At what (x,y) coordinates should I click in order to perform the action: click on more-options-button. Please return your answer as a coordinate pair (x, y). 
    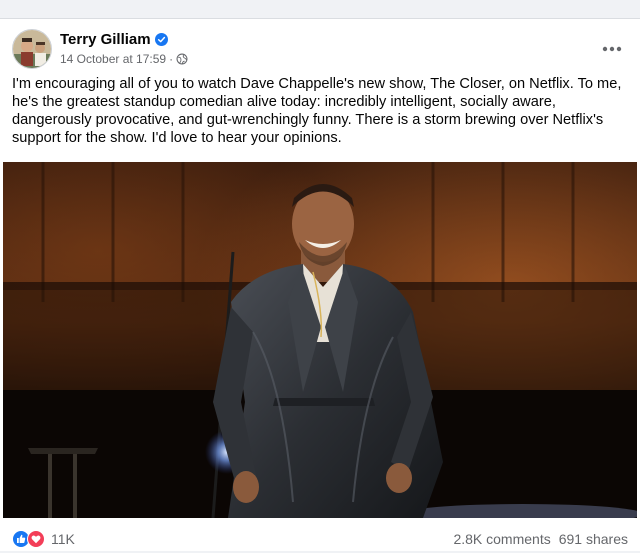
    Looking at the image, I should click on (612, 49).